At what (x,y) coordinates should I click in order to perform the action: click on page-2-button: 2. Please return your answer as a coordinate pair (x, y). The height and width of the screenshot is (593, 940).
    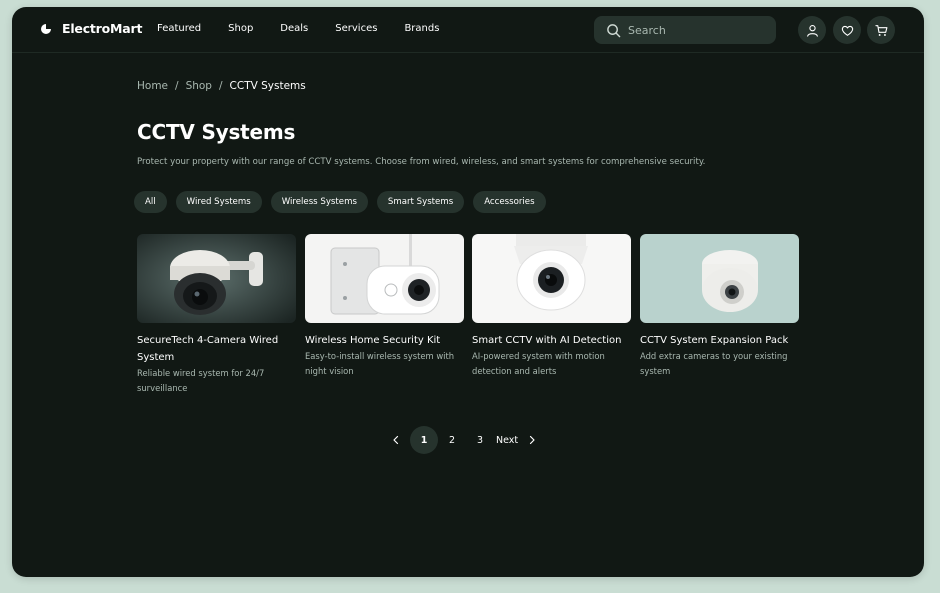
    Looking at the image, I should click on (452, 440).